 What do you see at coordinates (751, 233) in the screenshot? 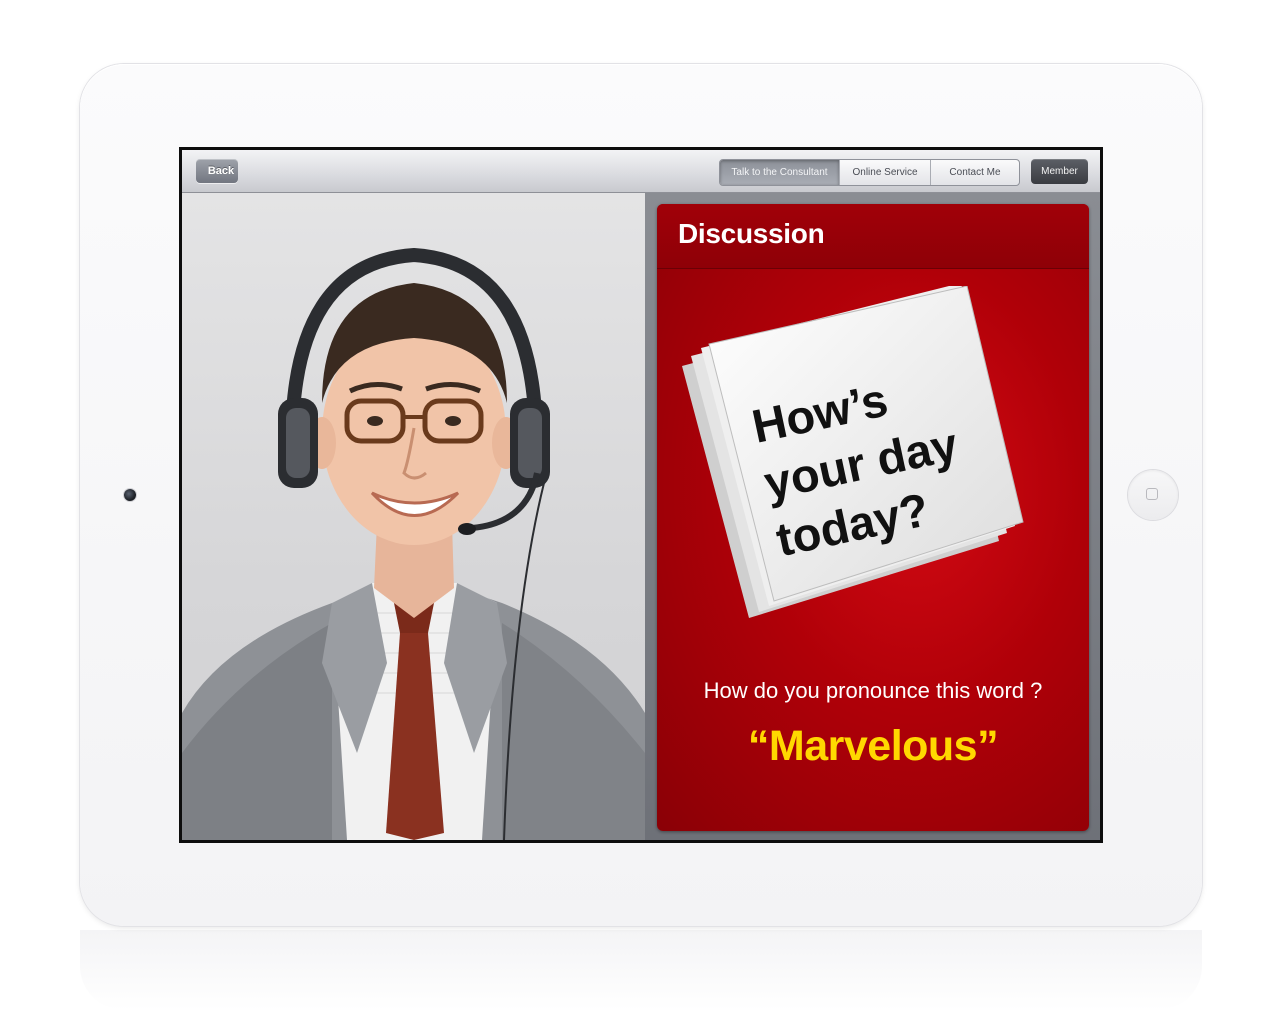
I see `discussion-title: Discussion` at bounding box center [751, 233].